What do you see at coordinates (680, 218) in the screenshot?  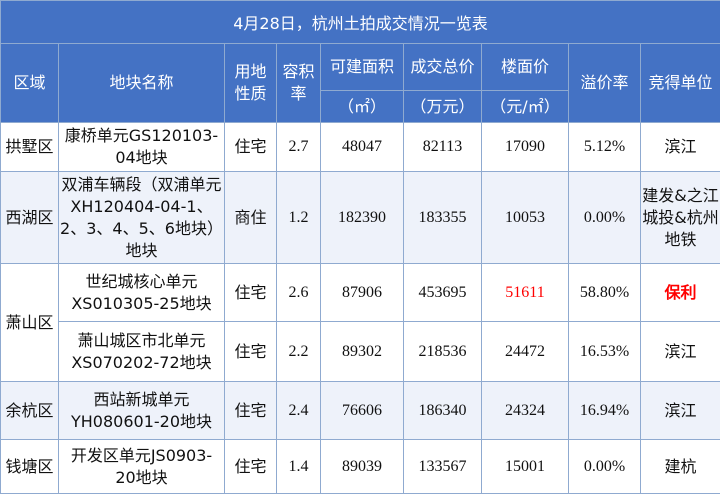 I see `cell-winner: 建发&之江城投&杭州地铁` at bounding box center [680, 218].